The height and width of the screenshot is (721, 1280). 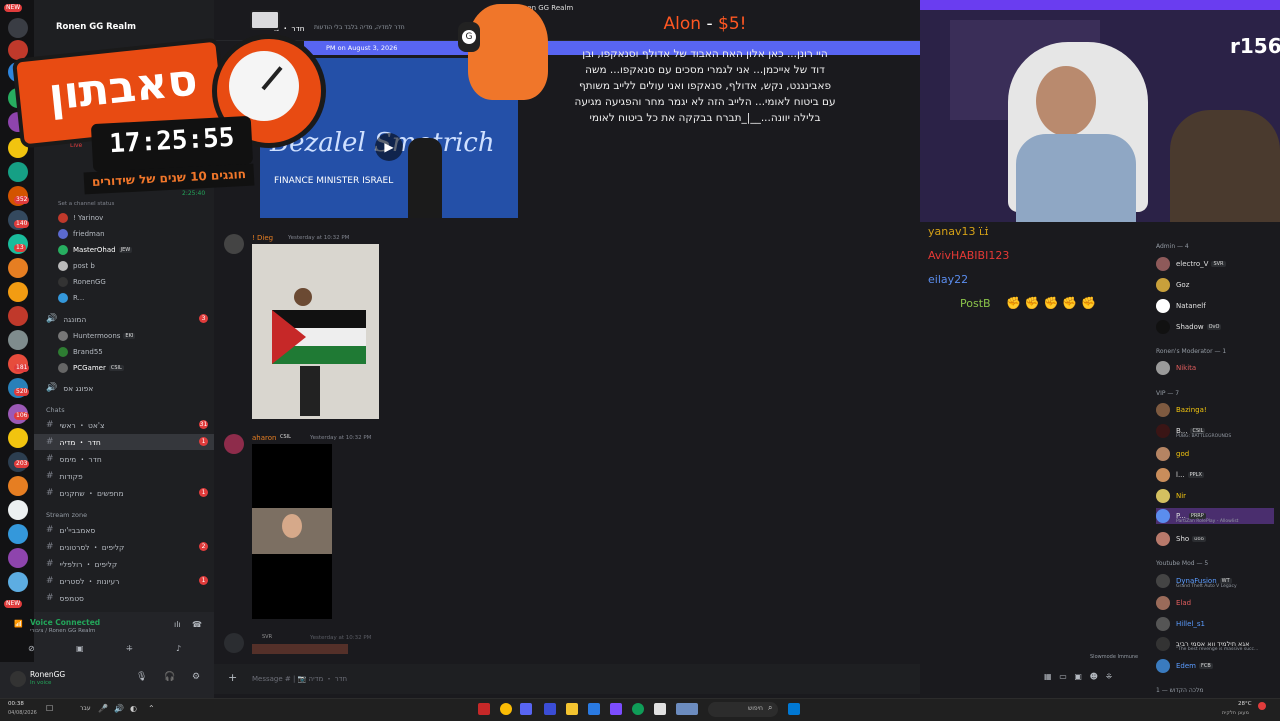 What do you see at coordinates (49, 708) in the screenshot?
I see `notification-icon: ☐` at bounding box center [49, 708].